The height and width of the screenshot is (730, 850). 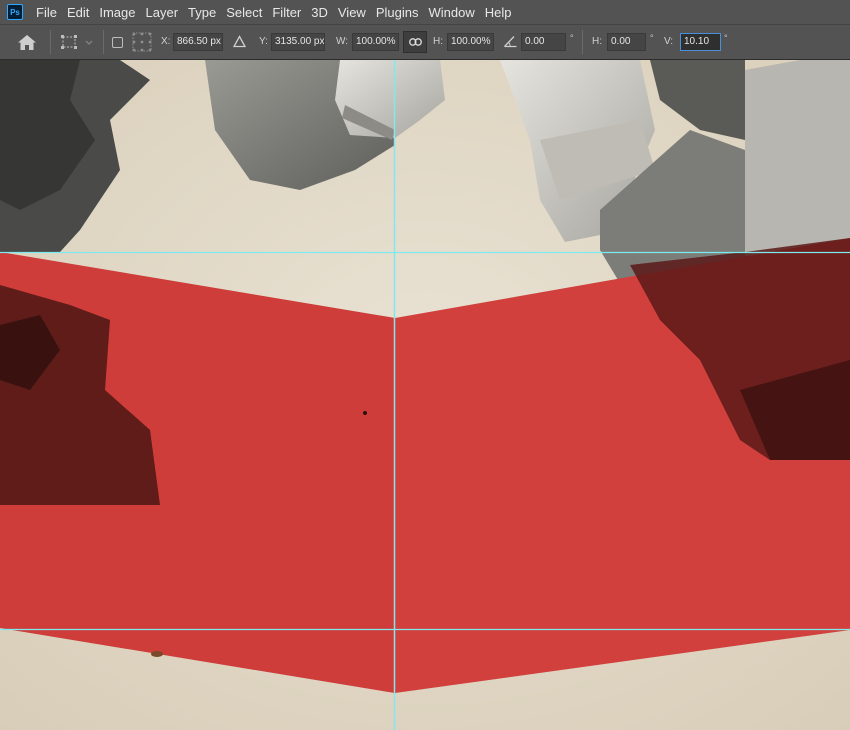 I want to click on vertical-skew-label: V:, so click(x=669, y=41).